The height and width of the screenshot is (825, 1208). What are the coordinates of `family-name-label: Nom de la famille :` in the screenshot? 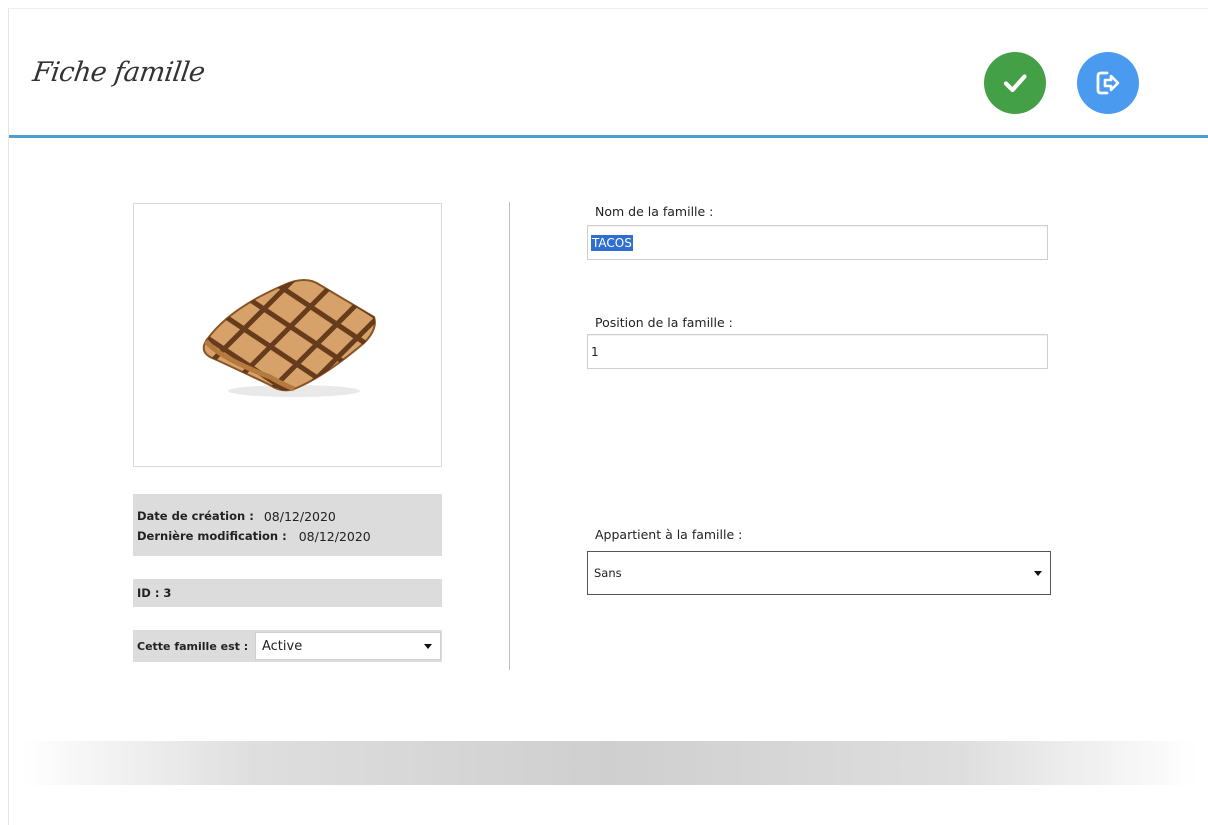 It's located at (654, 211).